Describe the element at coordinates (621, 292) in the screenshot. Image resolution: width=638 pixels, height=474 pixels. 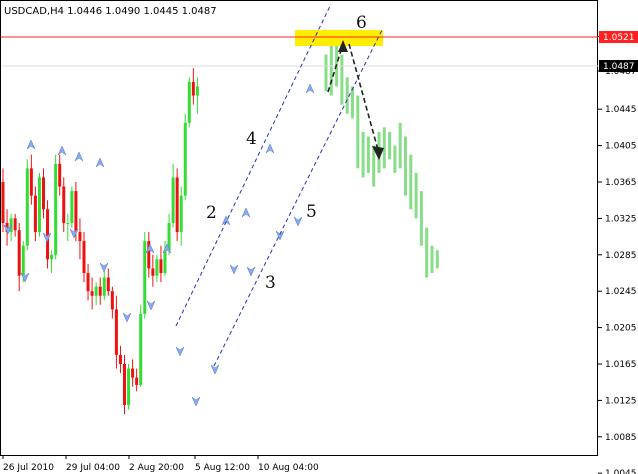
I see `y-tick-label: 1.0245` at that location.